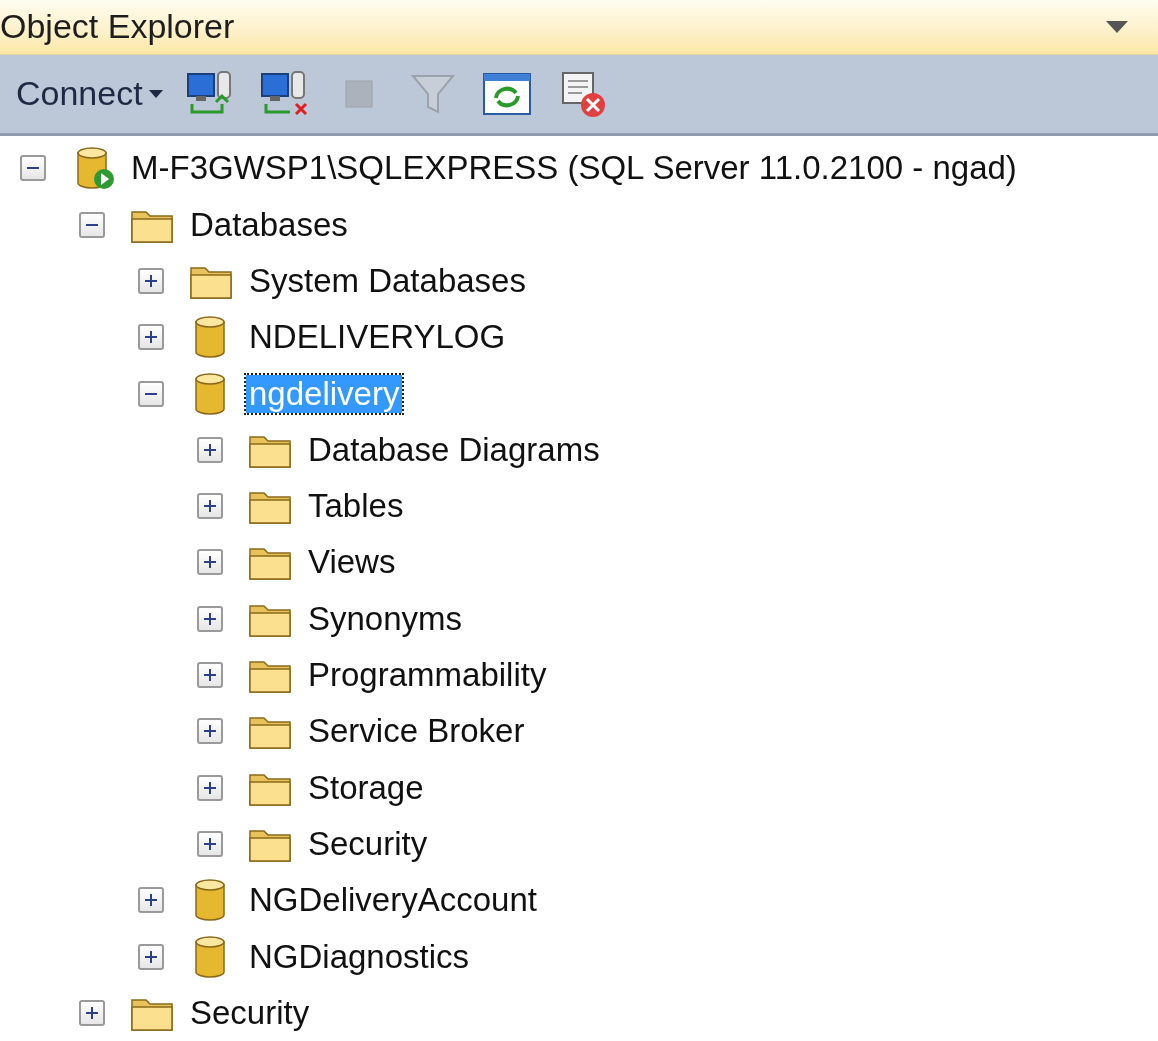 This screenshot has height=1041, width=1158. I want to click on tree-item: M-F3GWSP1\SQLEXPRESS (SQL Server 11.0.2100 - ngad), so click(574, 168).